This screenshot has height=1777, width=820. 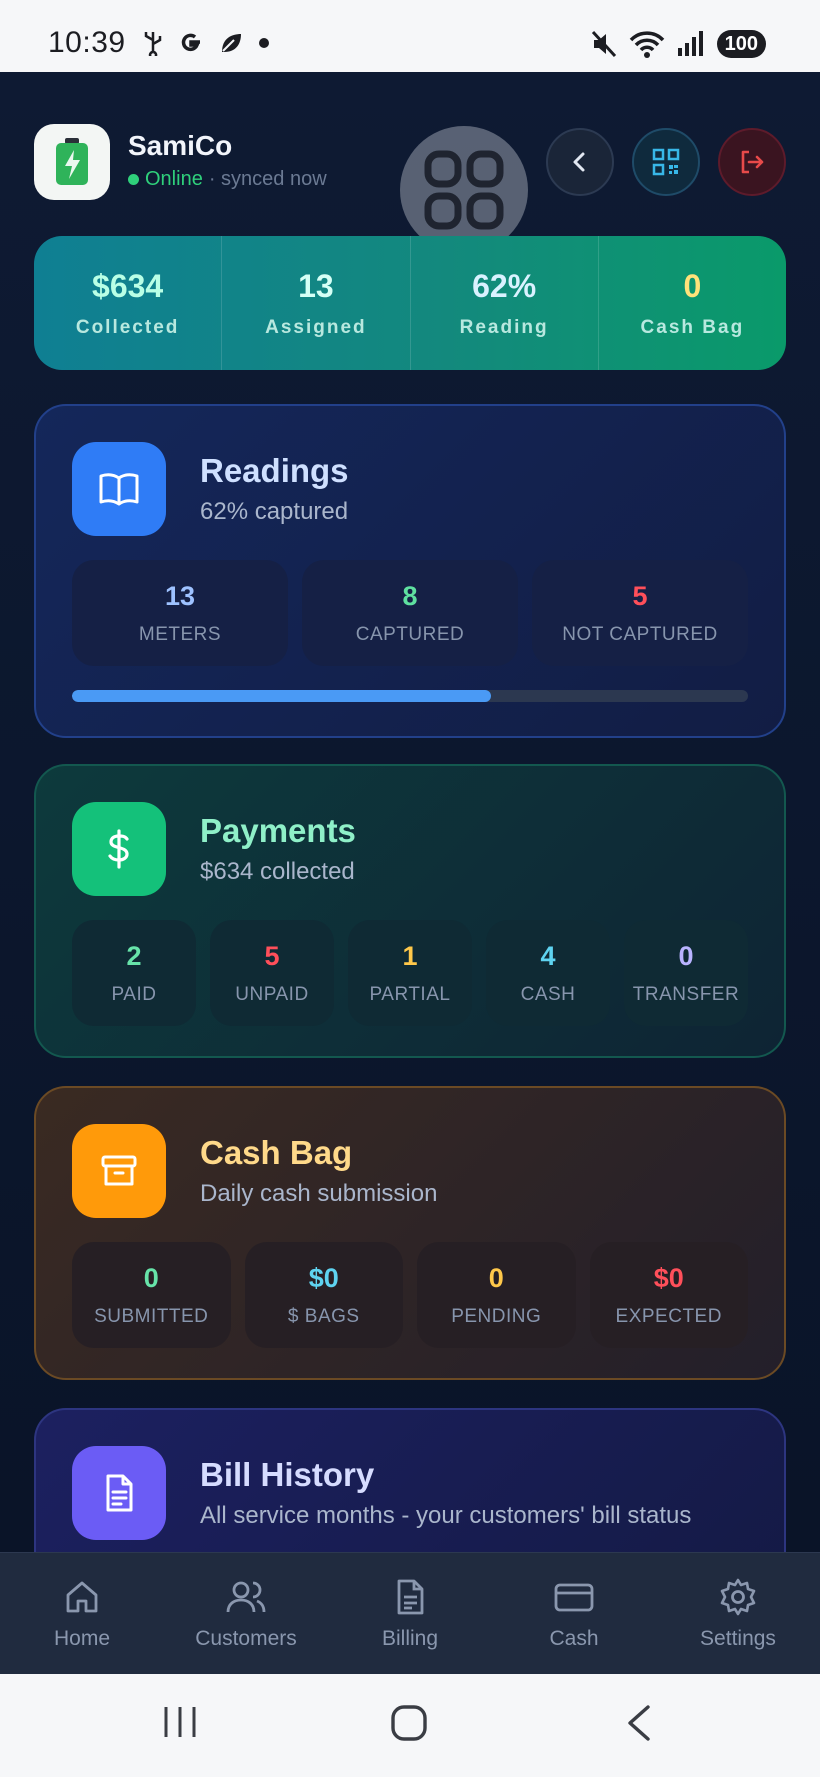 I want to click on nav-cash-label: Cash, so click(x=574, y=1638).